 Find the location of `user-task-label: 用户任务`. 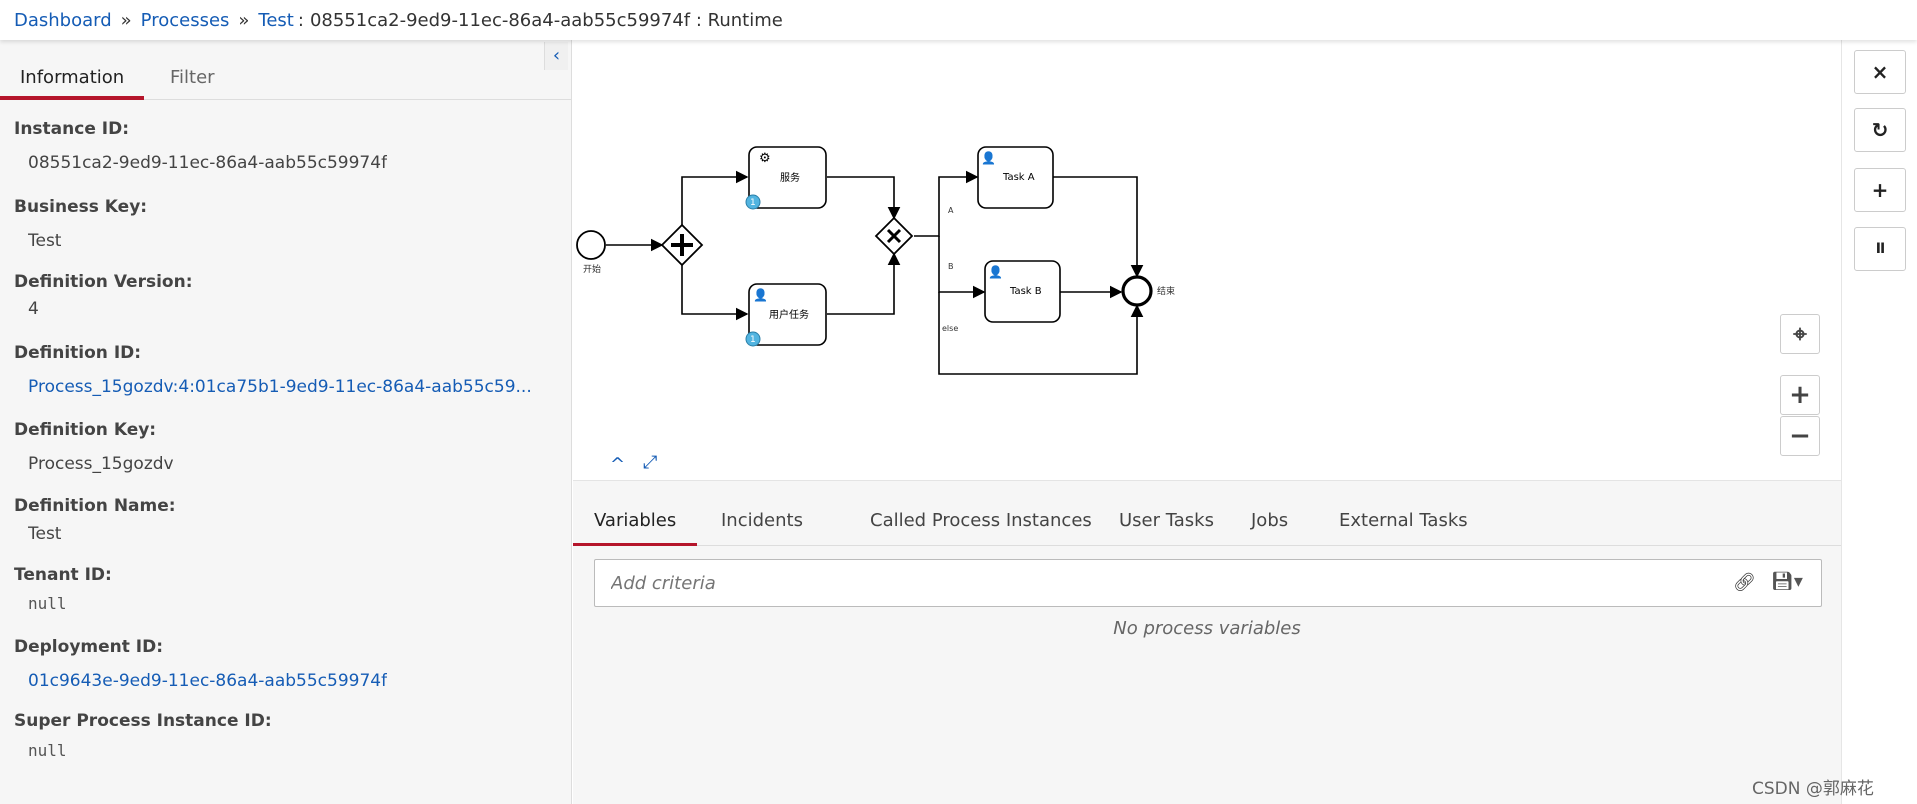

user-task-label: 用户任务 is located at coordinates (789, 314).